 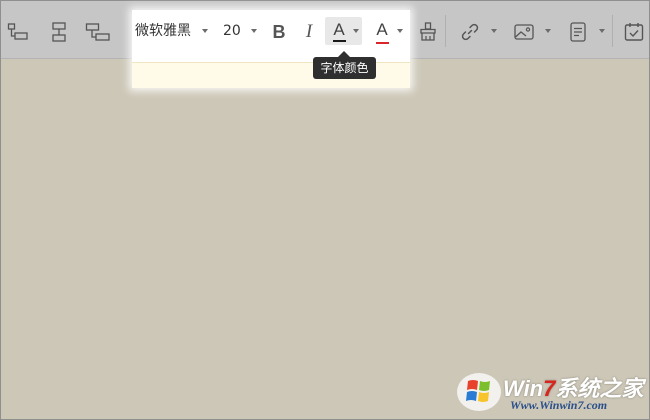 I want to click on flow-node-icon, so click(x=98, y=32).